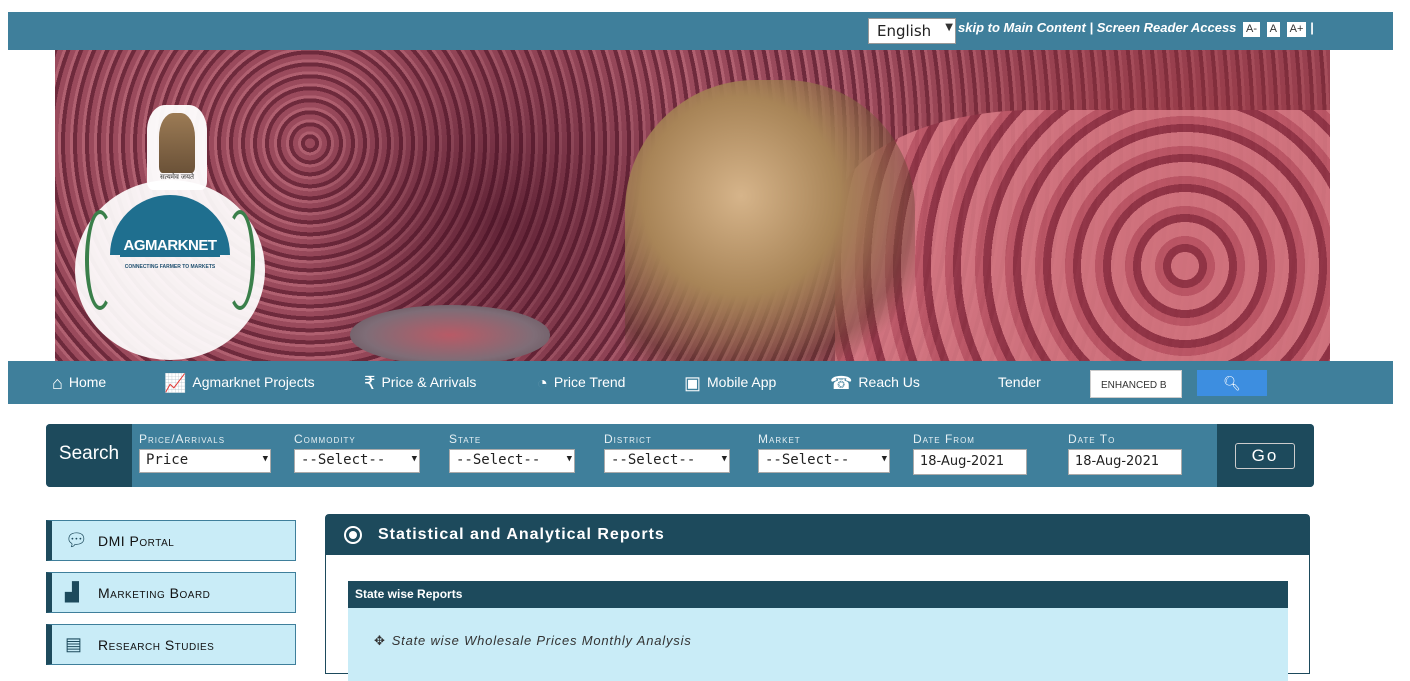  What do you see at coordinates (136, 541) in the screenshot?
I see `sidebar-item-label: DMI Portal` at bounding box center [136, 541].